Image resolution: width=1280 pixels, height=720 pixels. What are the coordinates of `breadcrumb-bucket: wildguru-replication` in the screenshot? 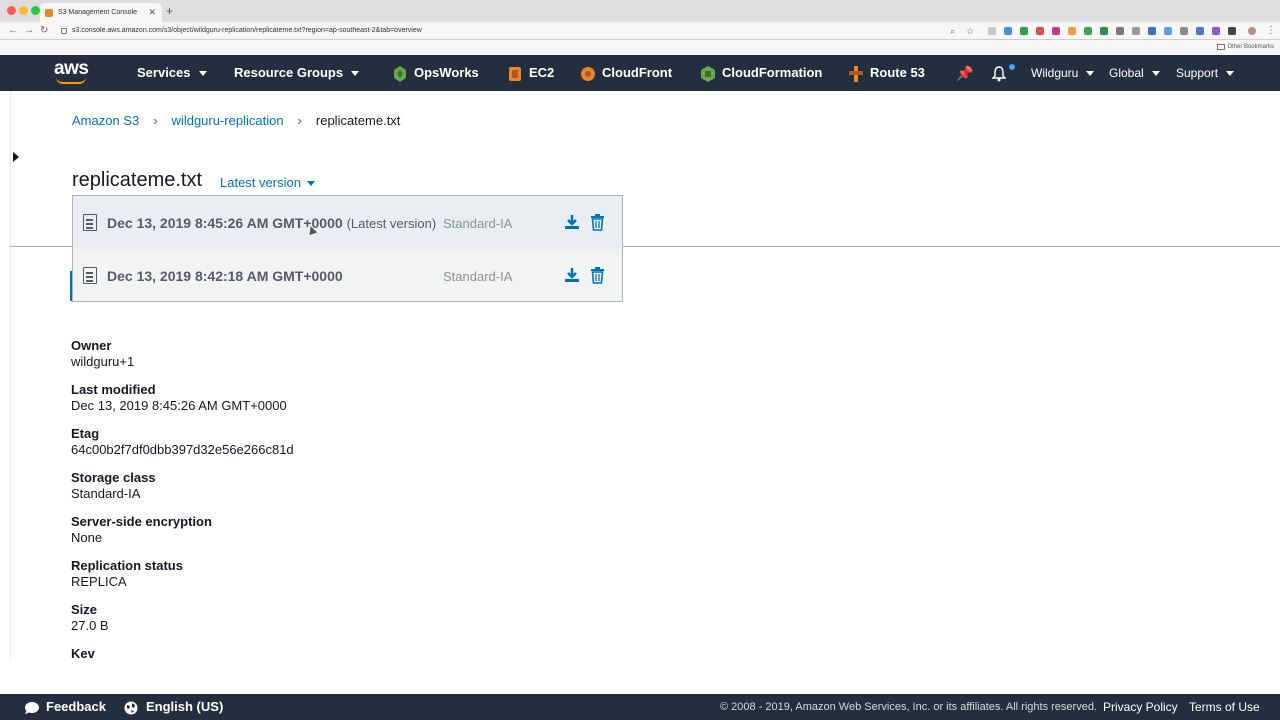 It's located at (228, 120).